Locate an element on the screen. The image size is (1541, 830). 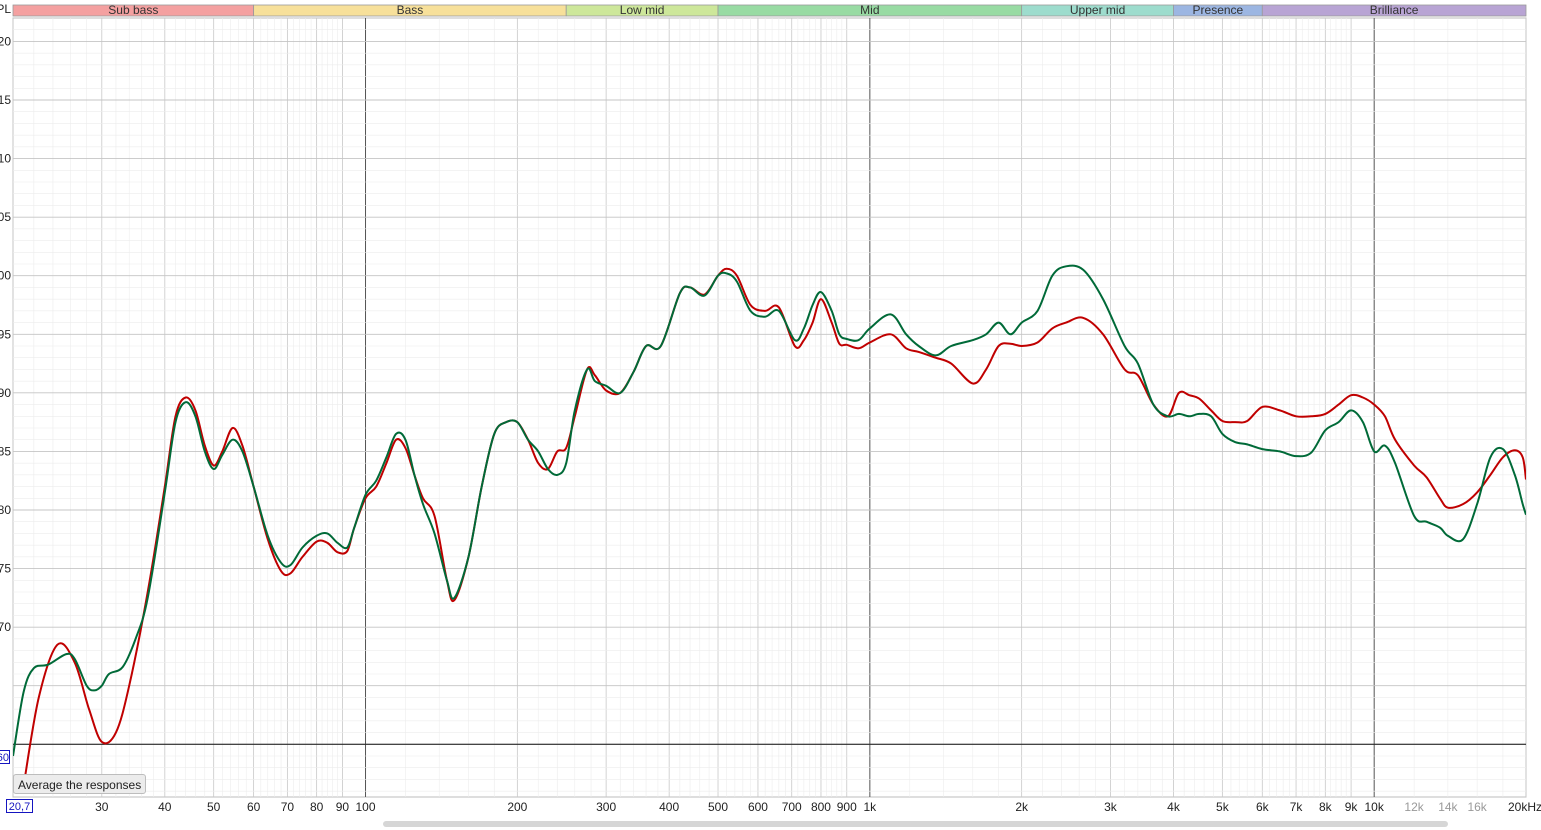
x-tick-label: 3k is located at coordinates (1111, 807).